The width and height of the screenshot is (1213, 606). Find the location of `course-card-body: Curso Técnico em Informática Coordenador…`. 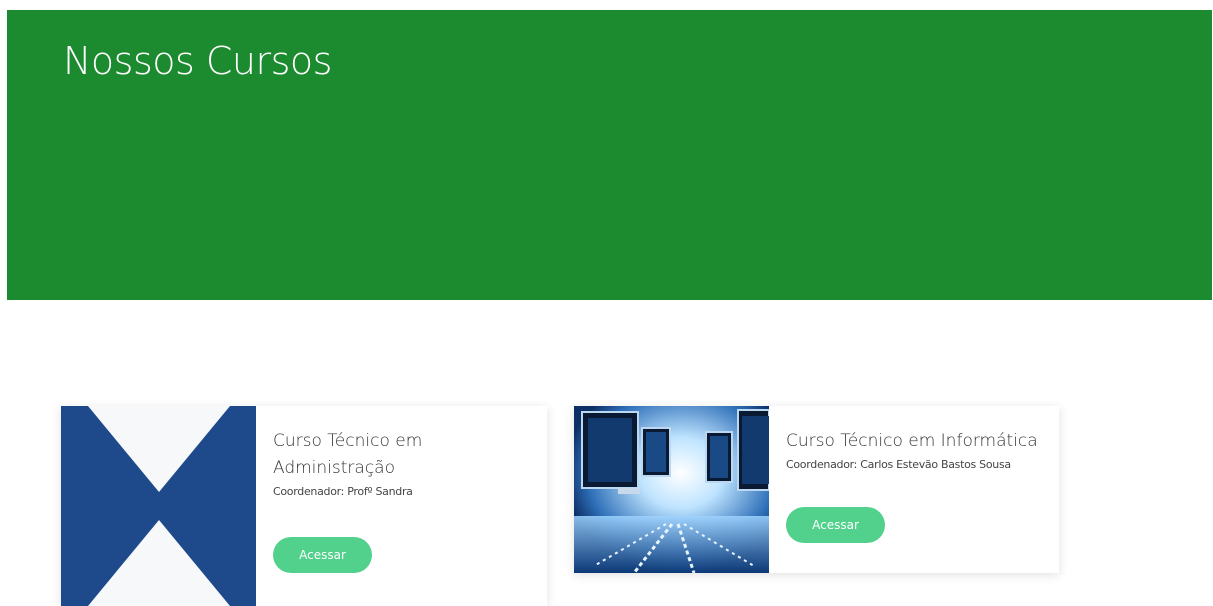

course-card-body: Curso Técnico em Informática Coordenador… is located at coordinates (916, 450).